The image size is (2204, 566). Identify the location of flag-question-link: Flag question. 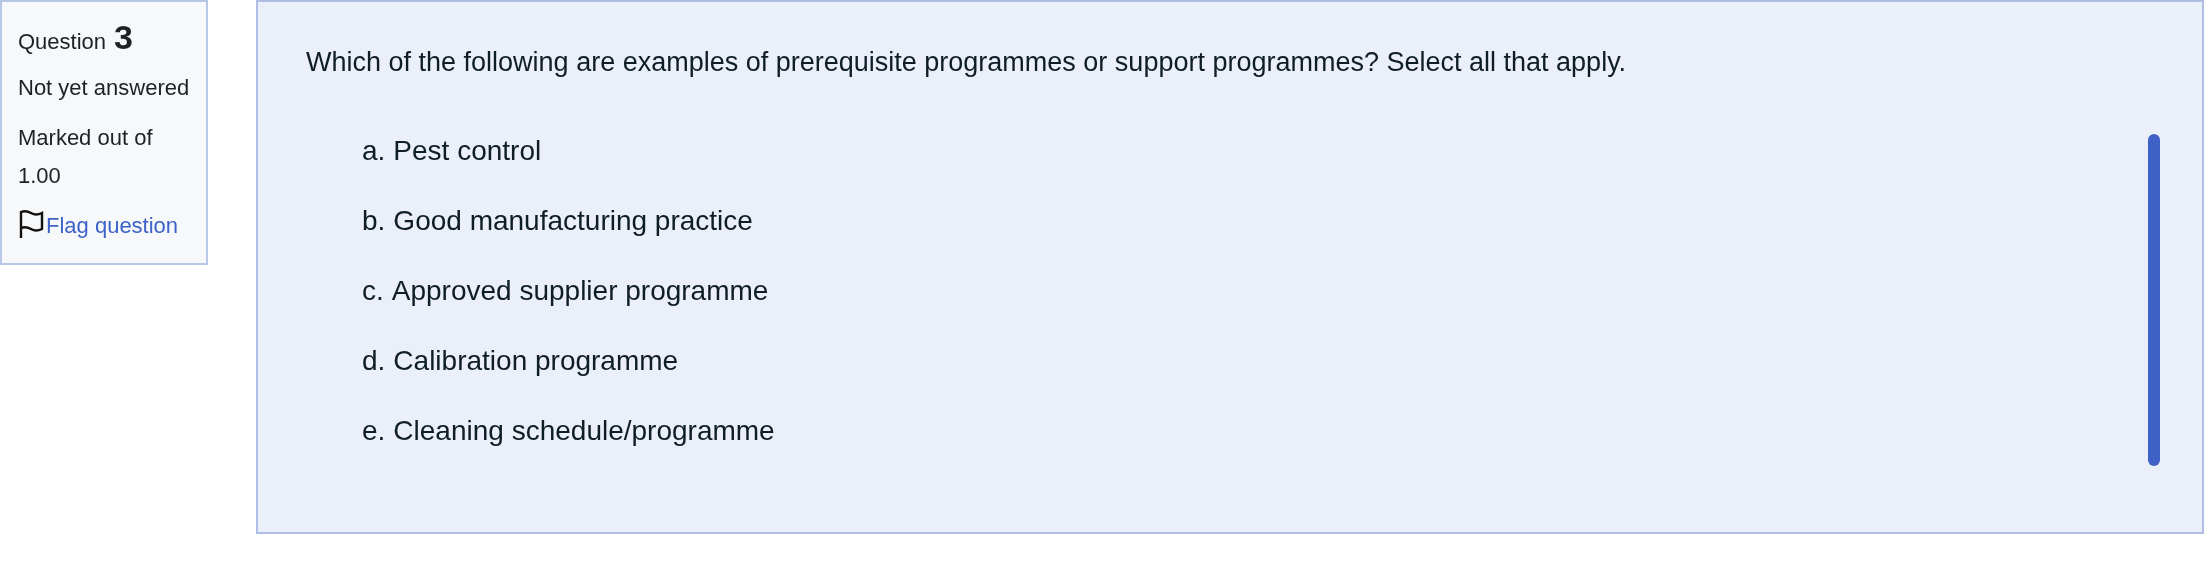
(112, 225).